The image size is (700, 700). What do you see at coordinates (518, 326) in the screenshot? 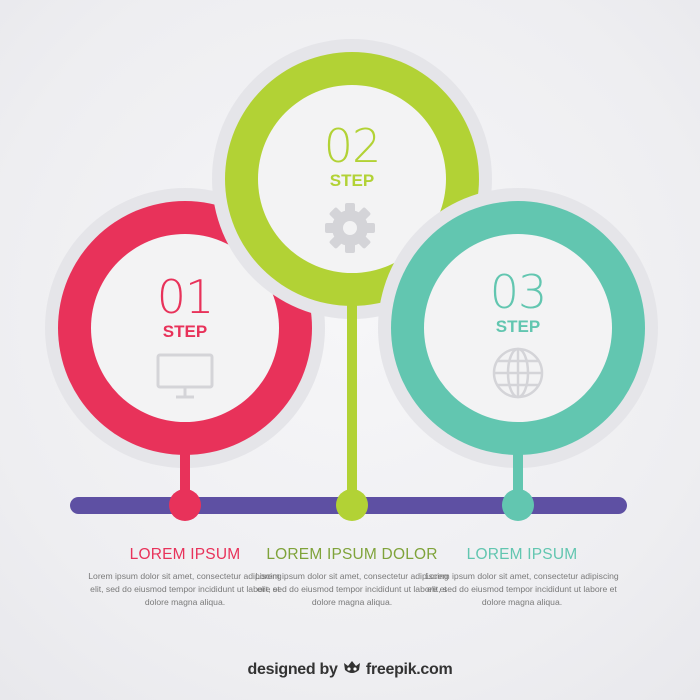
I see `step-3-label: STEP` at bounding box center [518, 326].